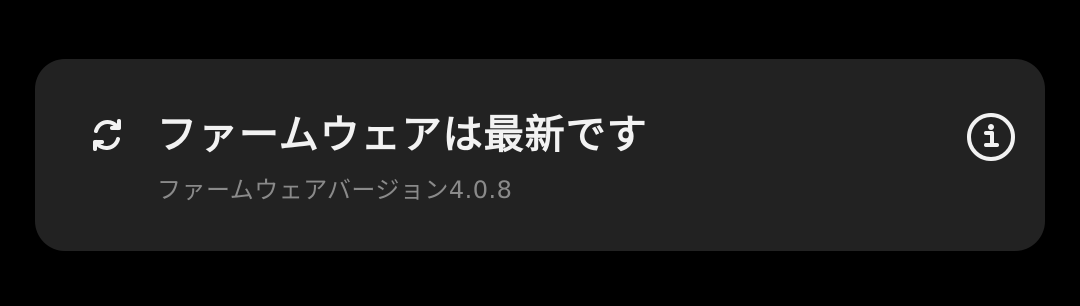 The image size is (1080, 306). Describe the element at coordinates (335, 190) in the screenshot. I see `firmware-version-label: ファームウェアバージョン4.0.8` at that location.